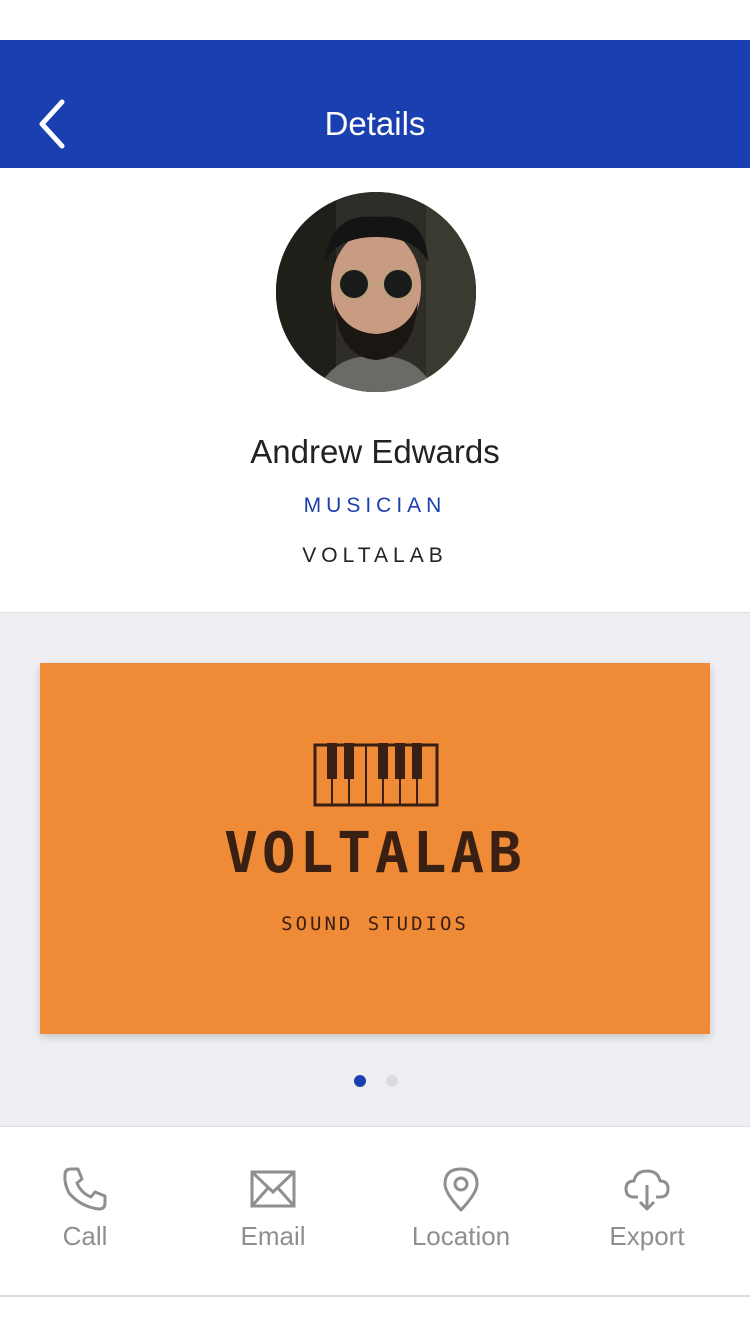 The height and width of the screenshot is (1334, 750). Describe the element at coordinates (376, 292) in the screenshot. I see `avatar` at that location.